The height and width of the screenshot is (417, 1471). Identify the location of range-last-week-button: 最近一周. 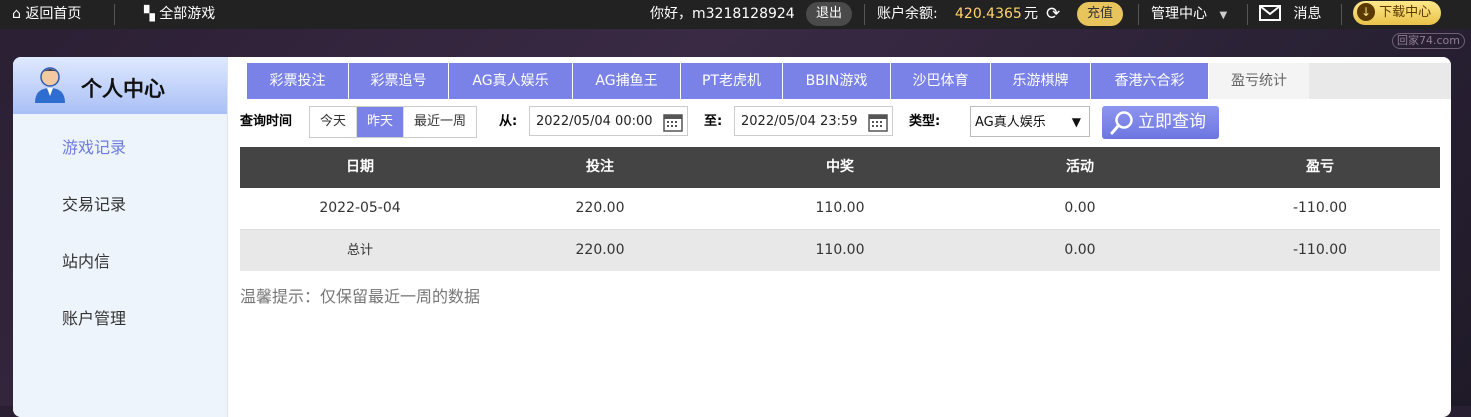
(440, 122).